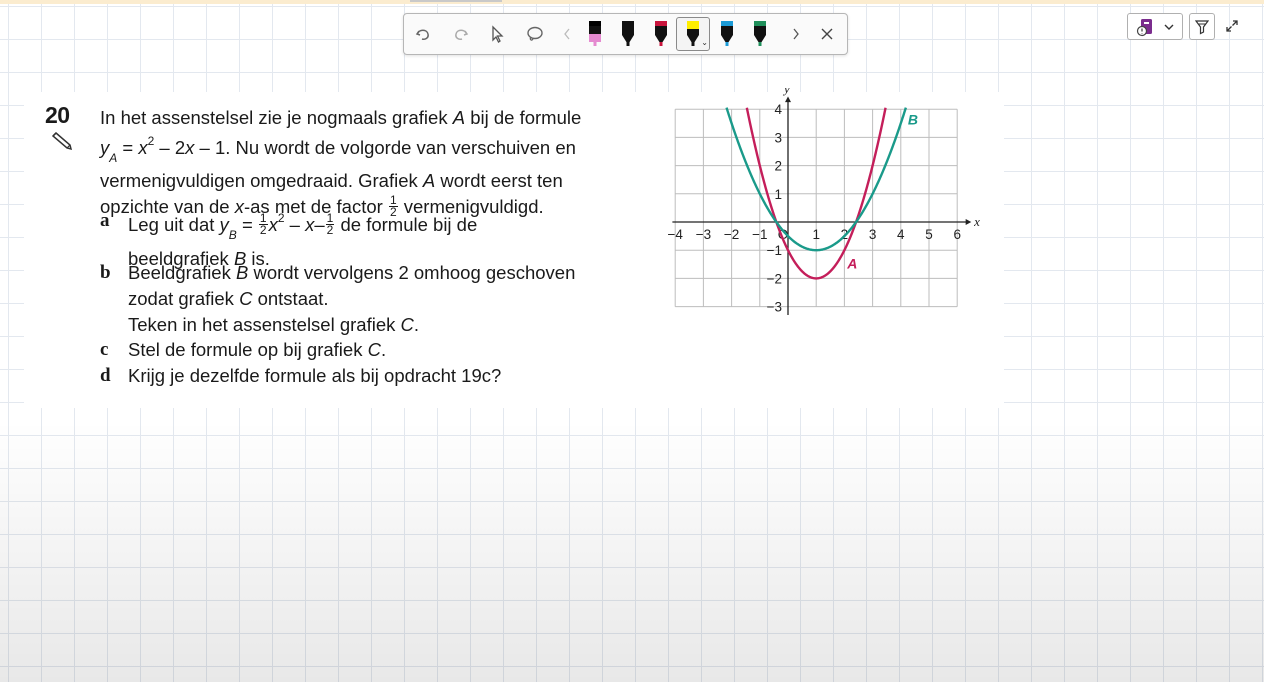 Image resolution: width=1264 pixels, height=682 pixels. I want to click on notebook-button, so click(1155, 26).